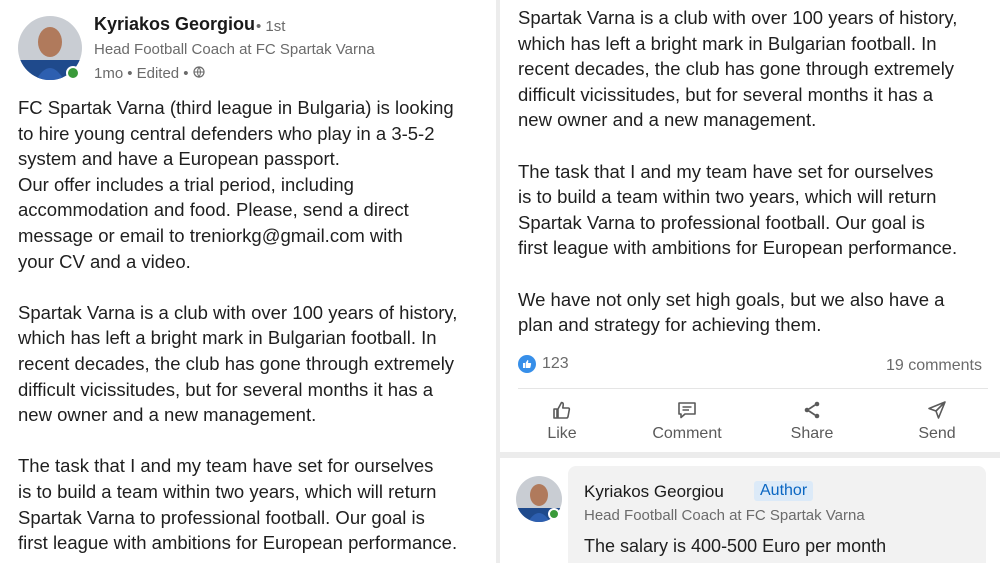 The height and width of the screenshot is (563, 1000). What do you see at coordinates (271, 26) in the screenshot?
I see `connection-degree: • 1st` at bounding box center [271, 26].